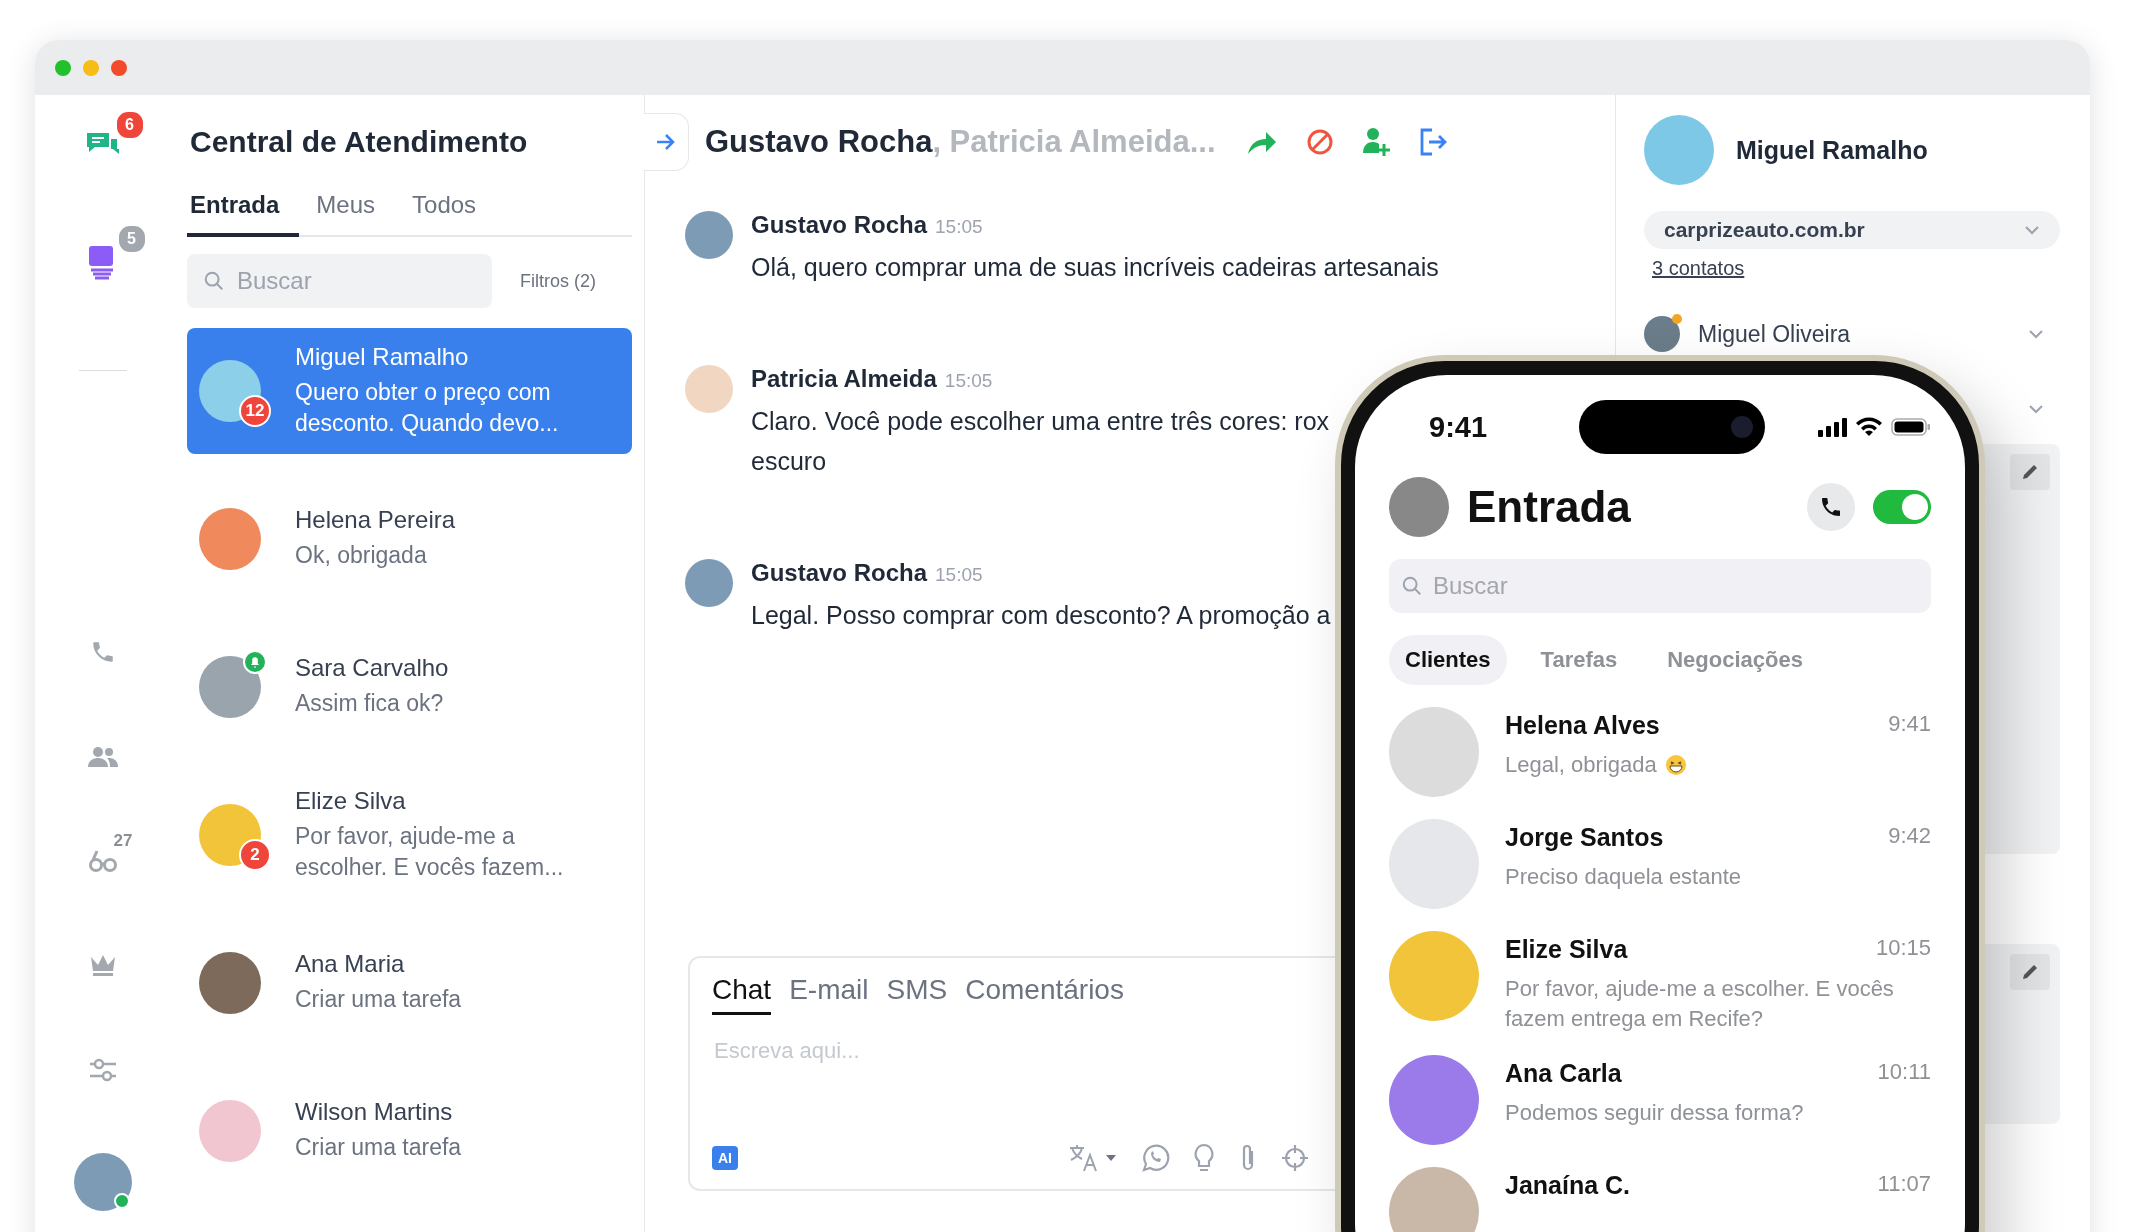  Describe the element at coordinates (1563, 1074) in the screenshot. I see `contact-name: Ana Carla` at that location.